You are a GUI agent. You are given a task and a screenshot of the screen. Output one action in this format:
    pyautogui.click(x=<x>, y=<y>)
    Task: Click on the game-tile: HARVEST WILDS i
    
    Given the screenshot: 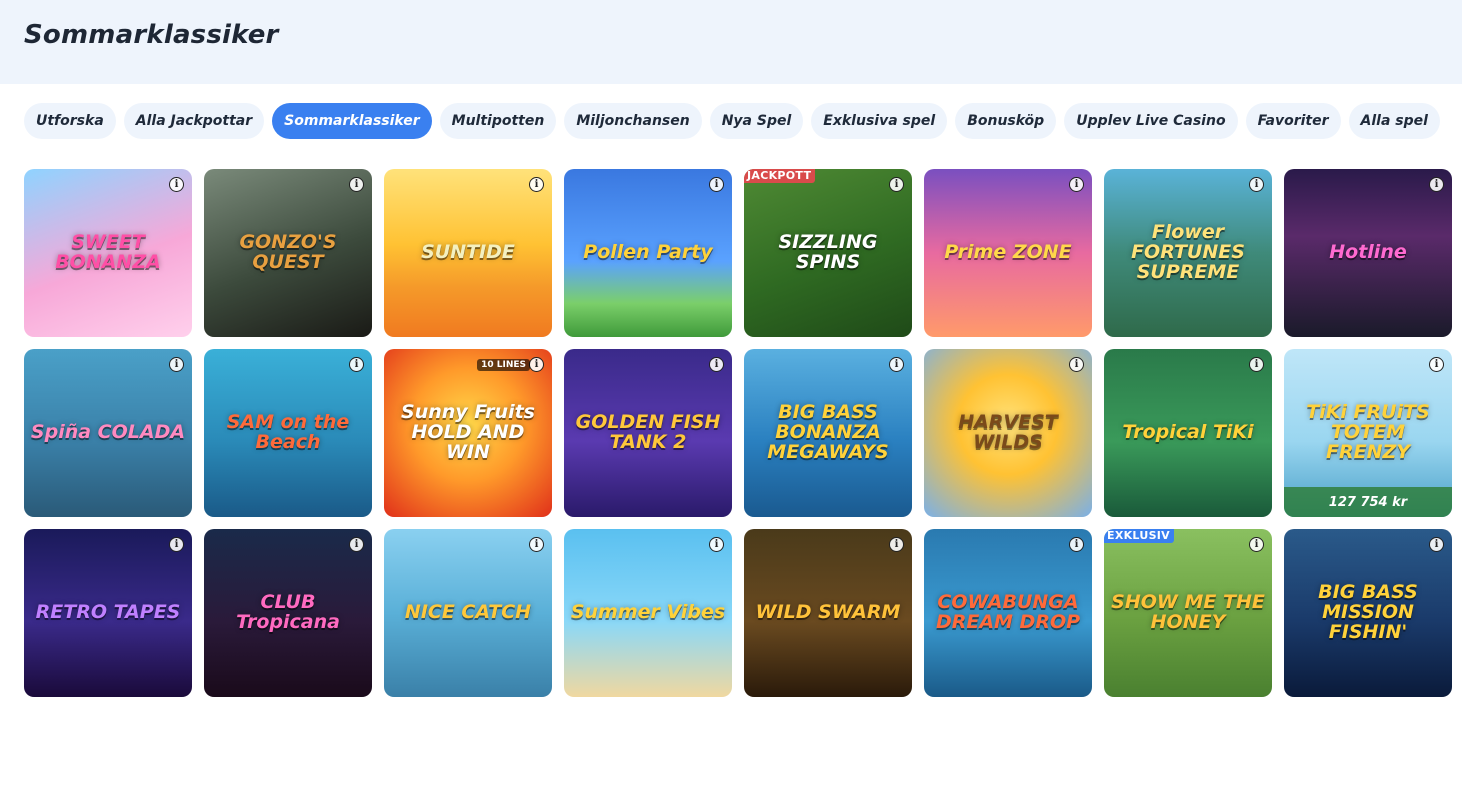 What is the action you would take?
    pyautogui.click(x=1008, y=433)
    